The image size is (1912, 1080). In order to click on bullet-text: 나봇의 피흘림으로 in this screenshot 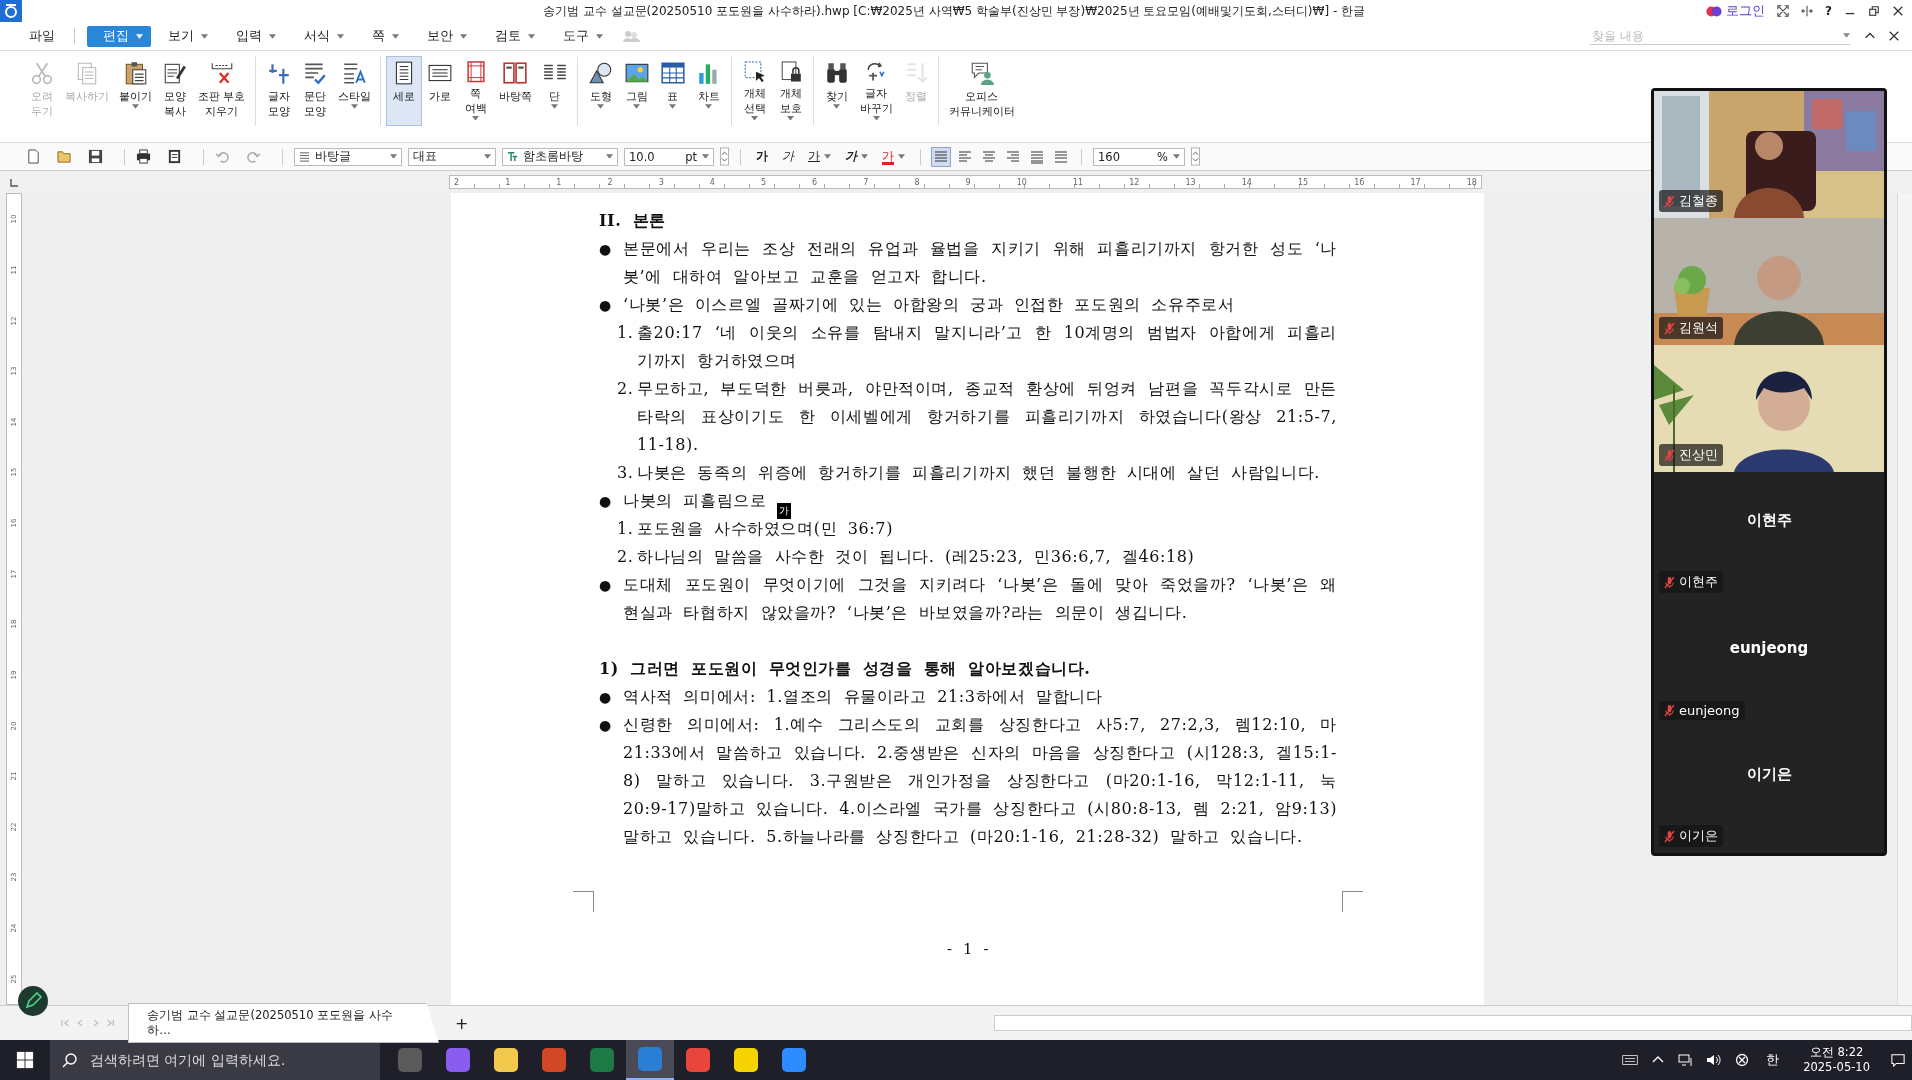, I will do `click(695, 501)`.